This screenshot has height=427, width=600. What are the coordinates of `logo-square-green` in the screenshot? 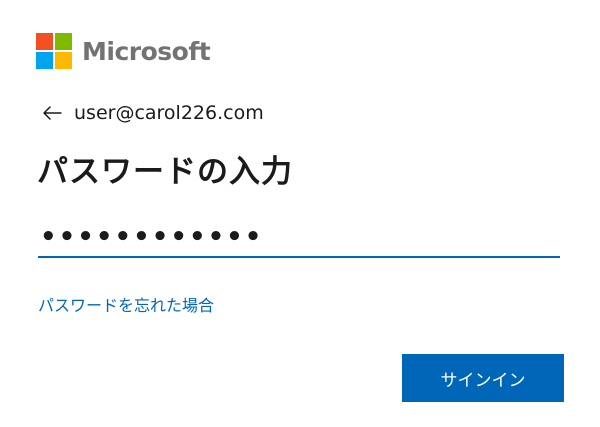 It's located at (63, 41).